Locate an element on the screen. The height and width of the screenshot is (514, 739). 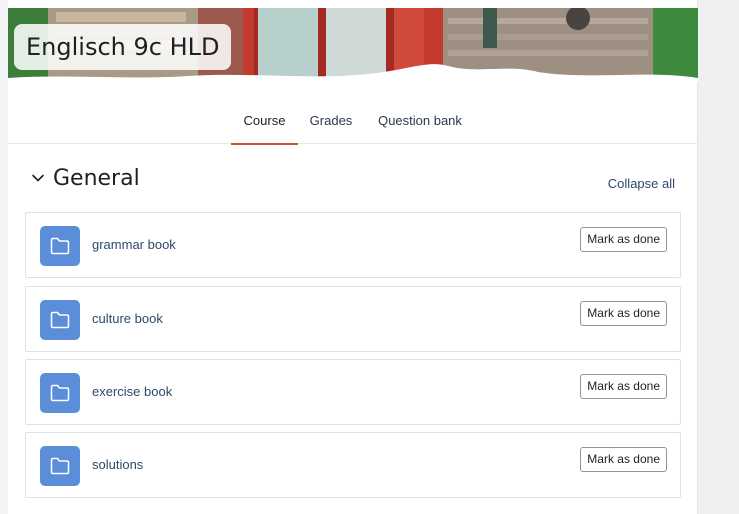
activity-name: solutions is located at coordinates (117, 464).